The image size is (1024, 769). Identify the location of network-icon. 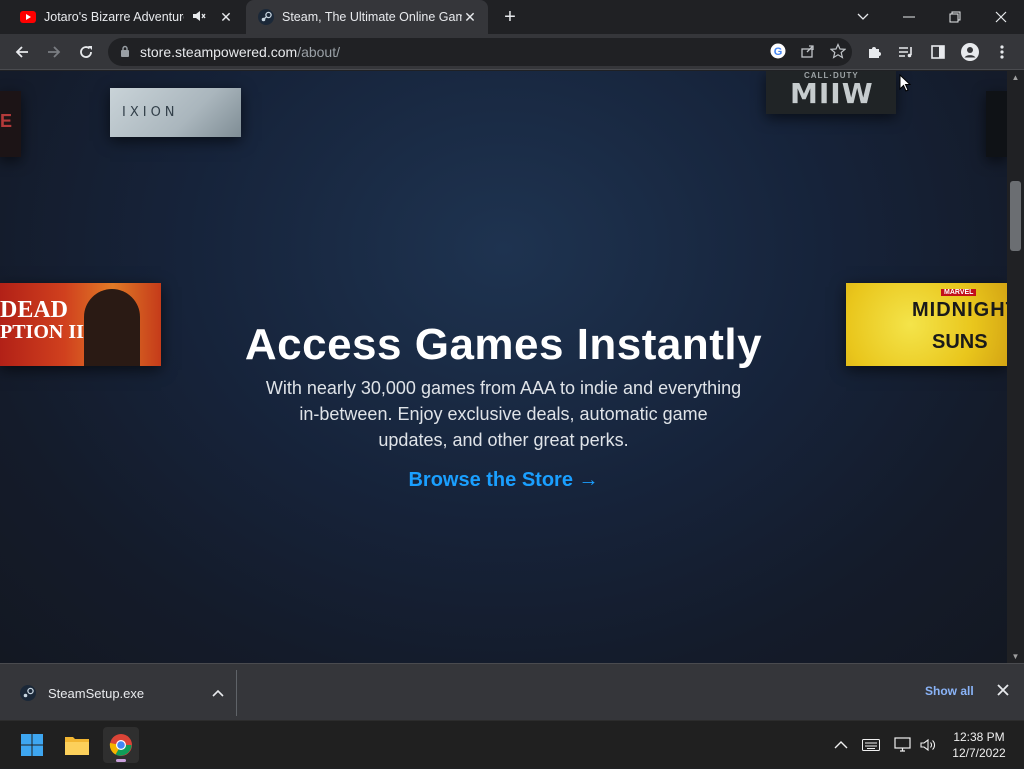
(903, 745).